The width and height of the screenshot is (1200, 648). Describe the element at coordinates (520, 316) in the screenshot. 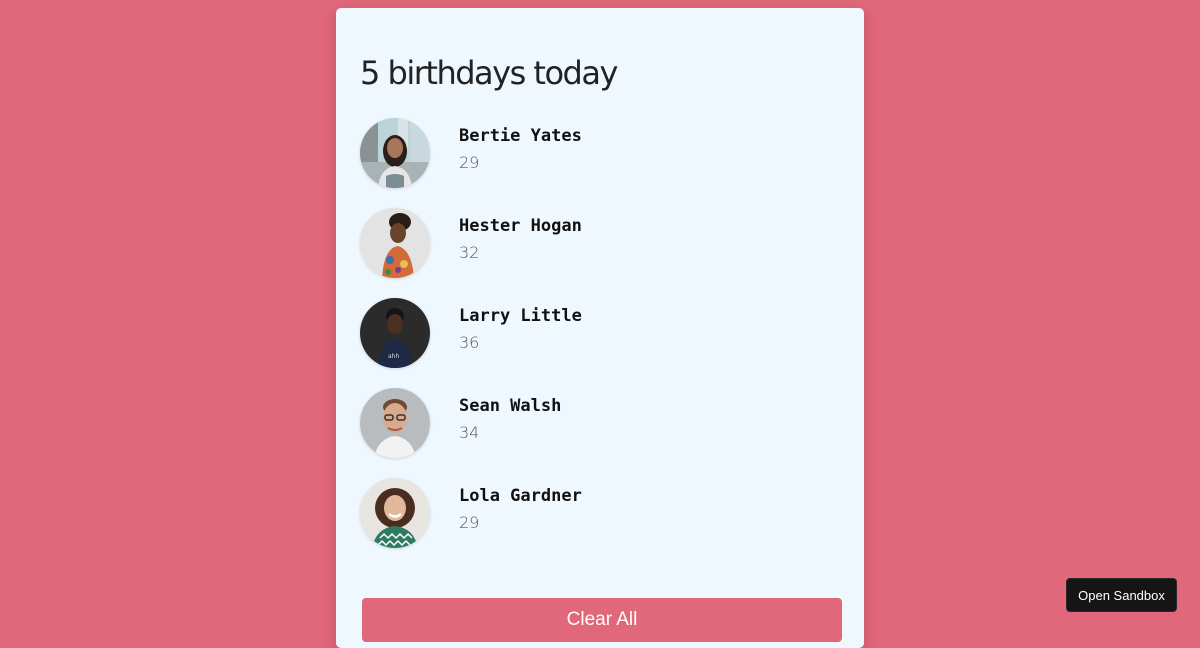

I see `person-name: Larry Little` at that location.